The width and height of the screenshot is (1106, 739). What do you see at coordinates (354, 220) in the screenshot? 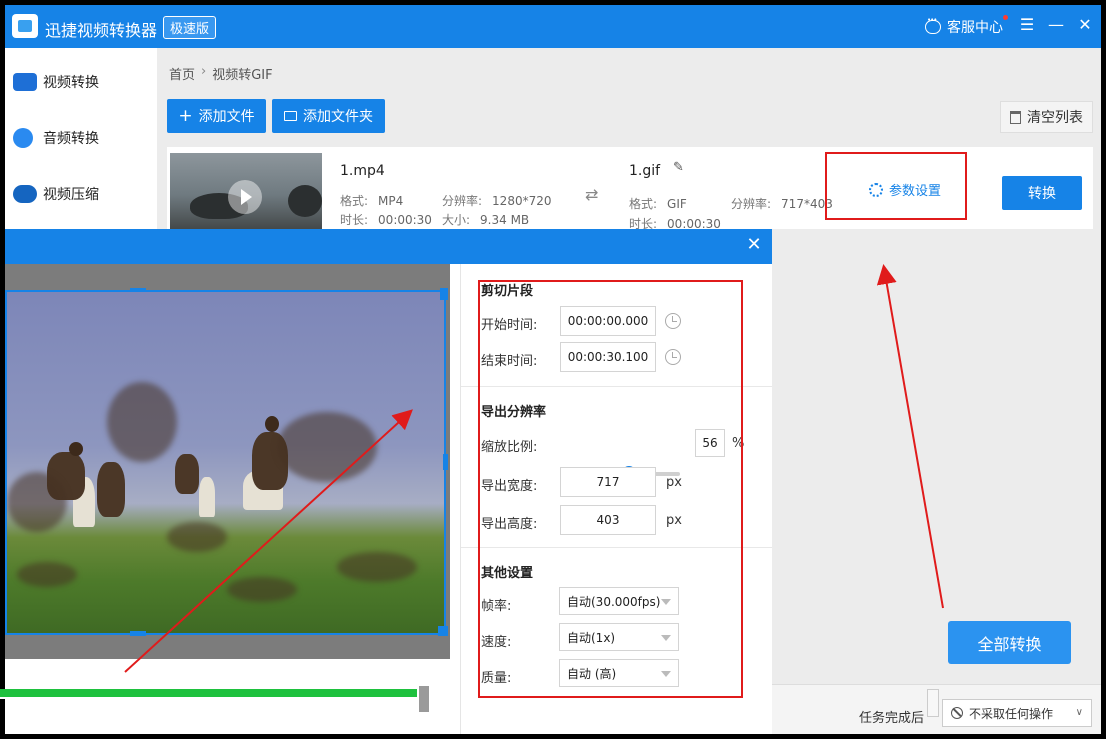
I see `duration-label: 时长:` at bounding box center [354, 220].